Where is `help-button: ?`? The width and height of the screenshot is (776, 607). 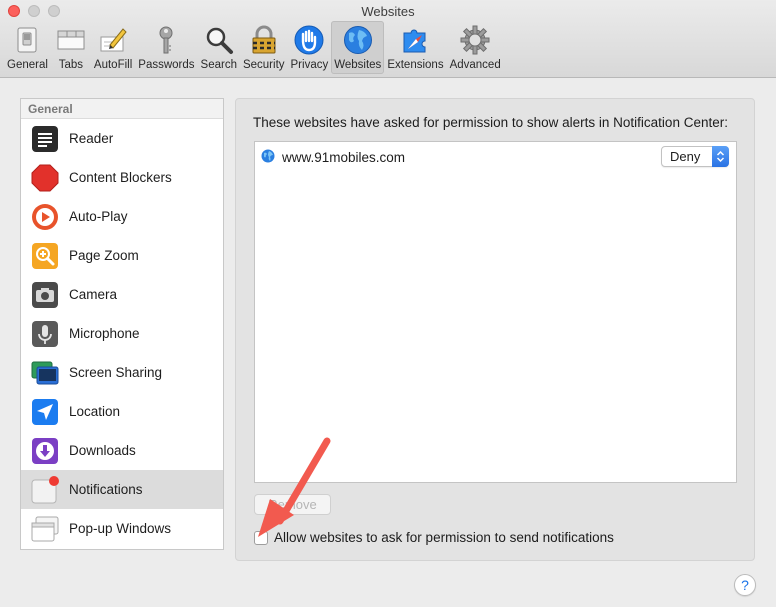
help-button: ? is located at coordinates (745, 585).